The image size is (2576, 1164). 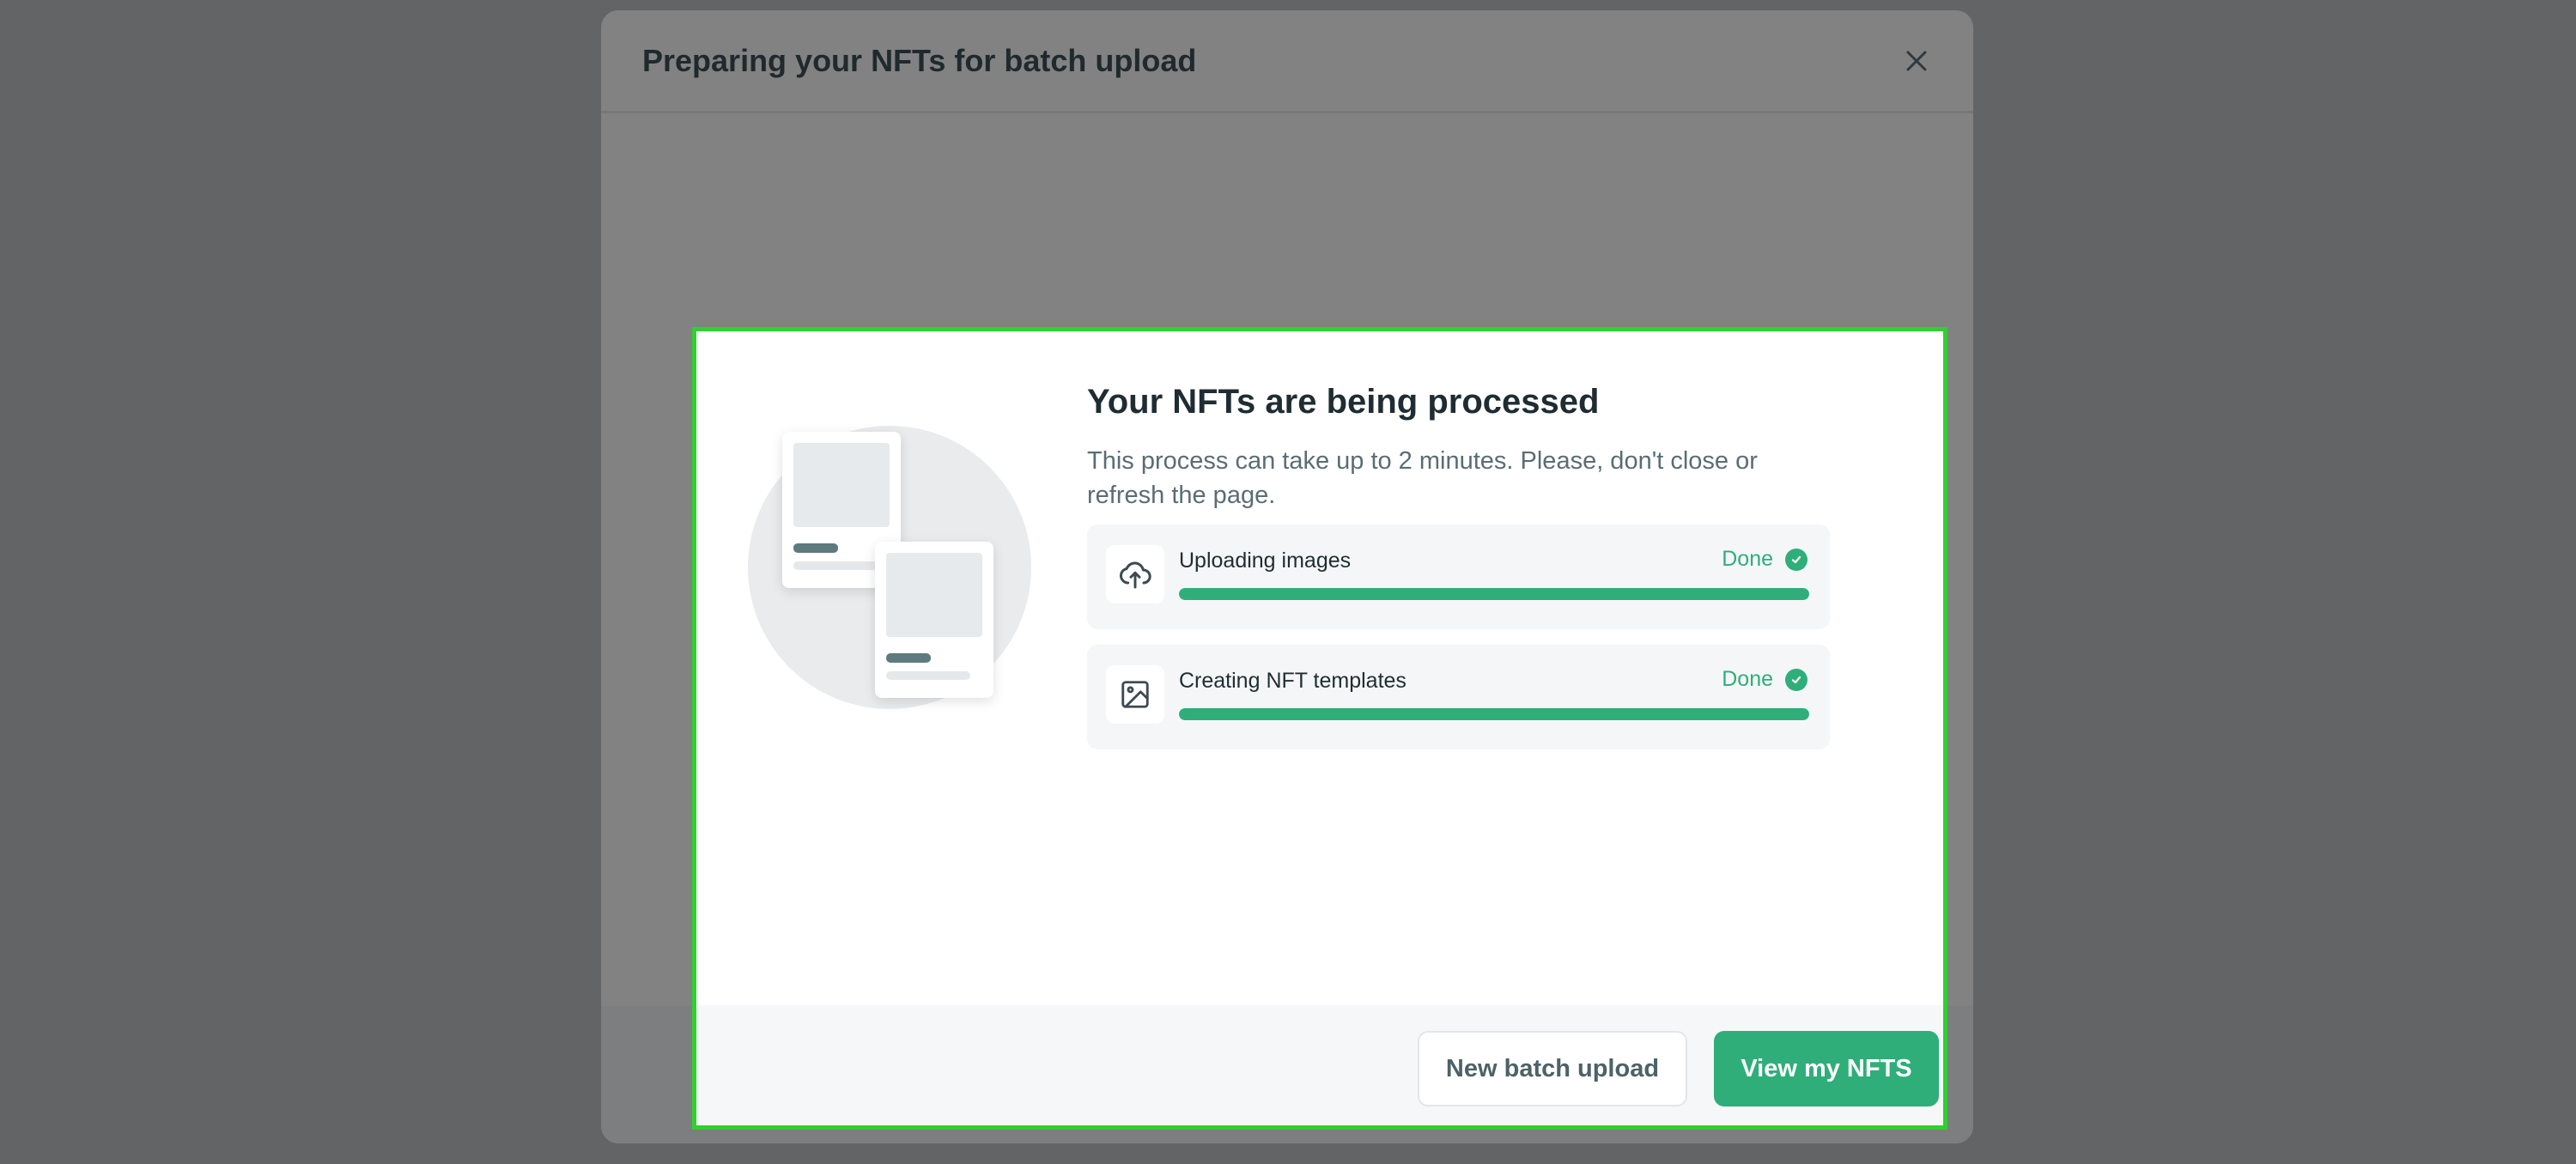 I want to click on step-label: Creating NFT templates, so click(x=1292, y=681).